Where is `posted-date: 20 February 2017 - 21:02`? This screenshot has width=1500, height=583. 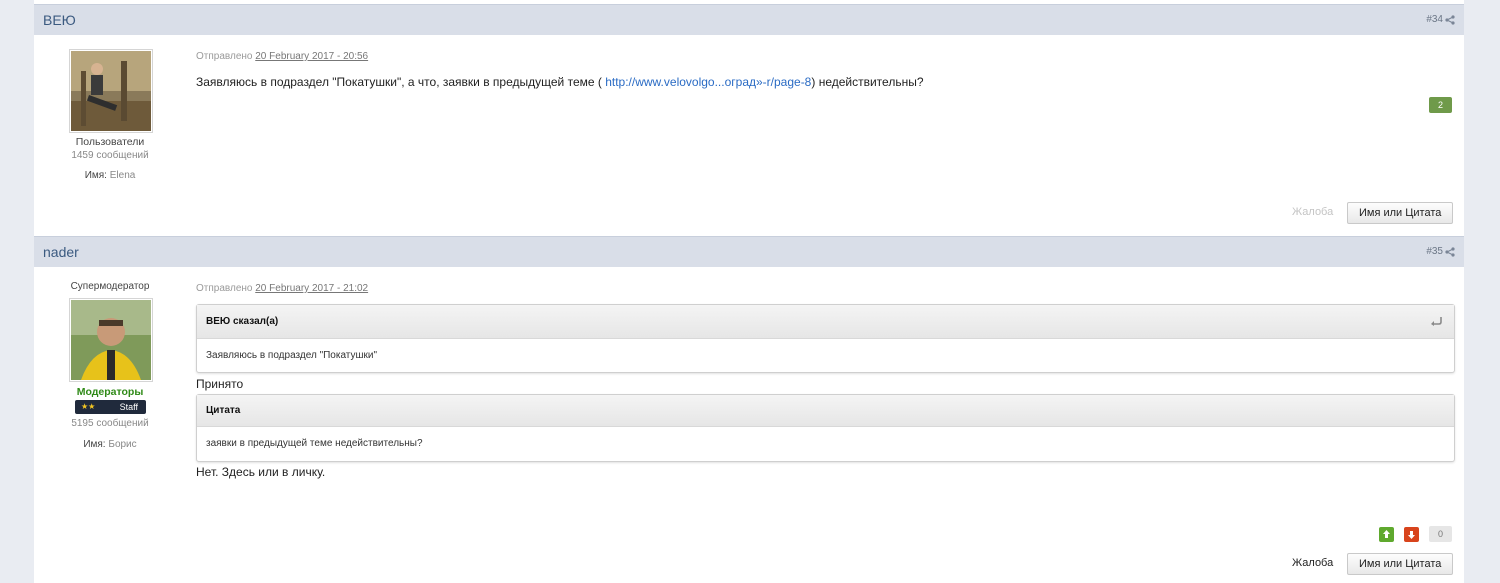 posted-date: 20 February 2017 - 21:02 is located at coordinates (311, 288).